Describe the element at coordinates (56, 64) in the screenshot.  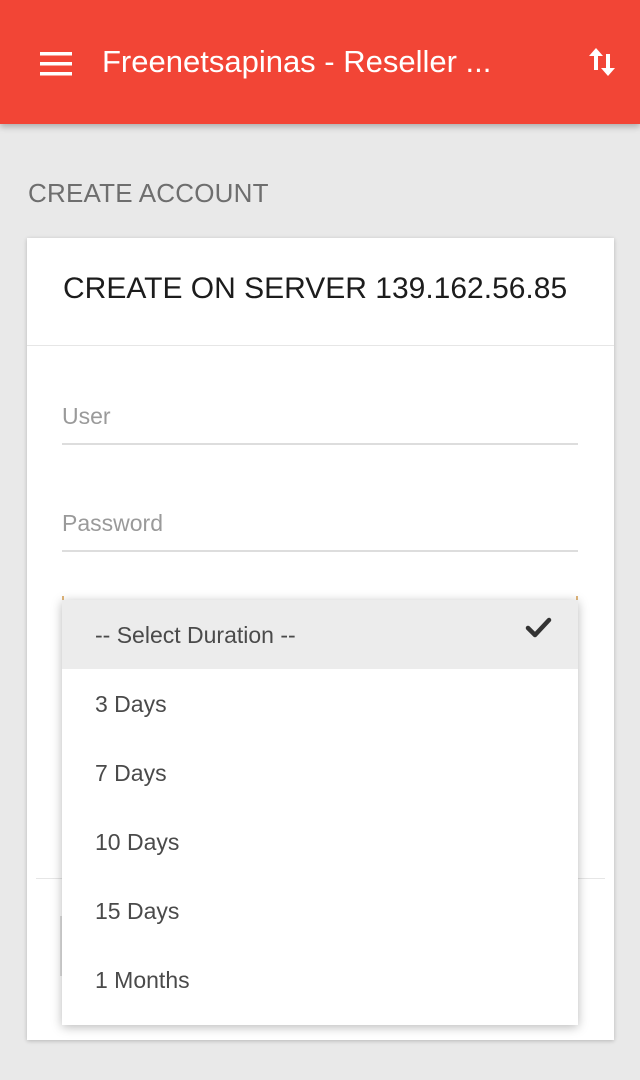
I see `hamburger-menu-icon` at that location.